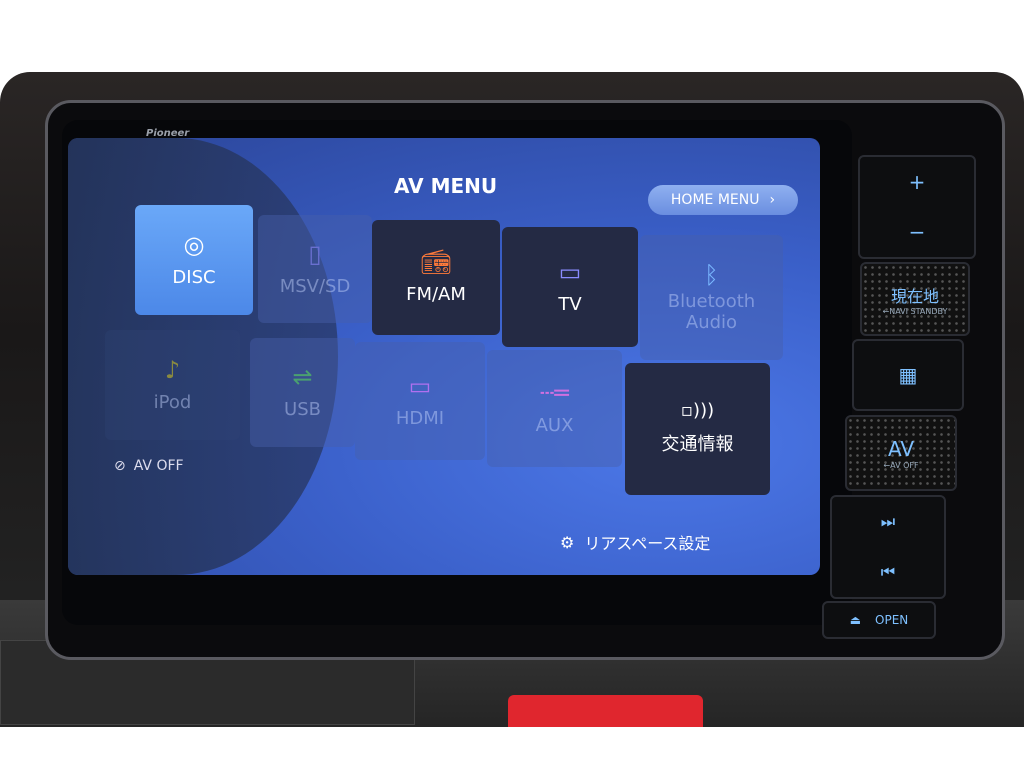  I want to click on traffic-info-icon: ▫))), so click(697, 410).